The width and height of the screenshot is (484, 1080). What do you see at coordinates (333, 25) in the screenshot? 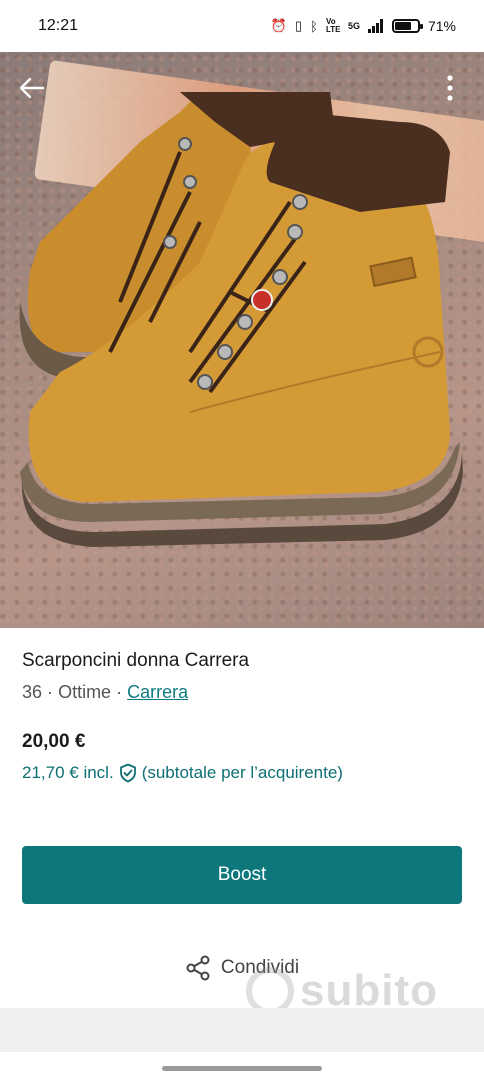
I see `volte-label: Vo LTE` at bounding box center [333, 25].